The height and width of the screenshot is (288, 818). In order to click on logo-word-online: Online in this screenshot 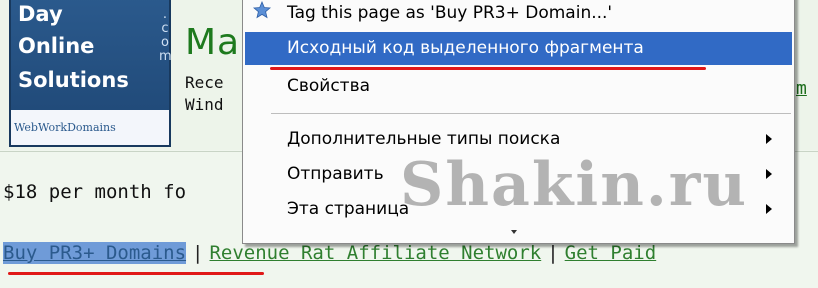, I will do `click(56, 46)`.